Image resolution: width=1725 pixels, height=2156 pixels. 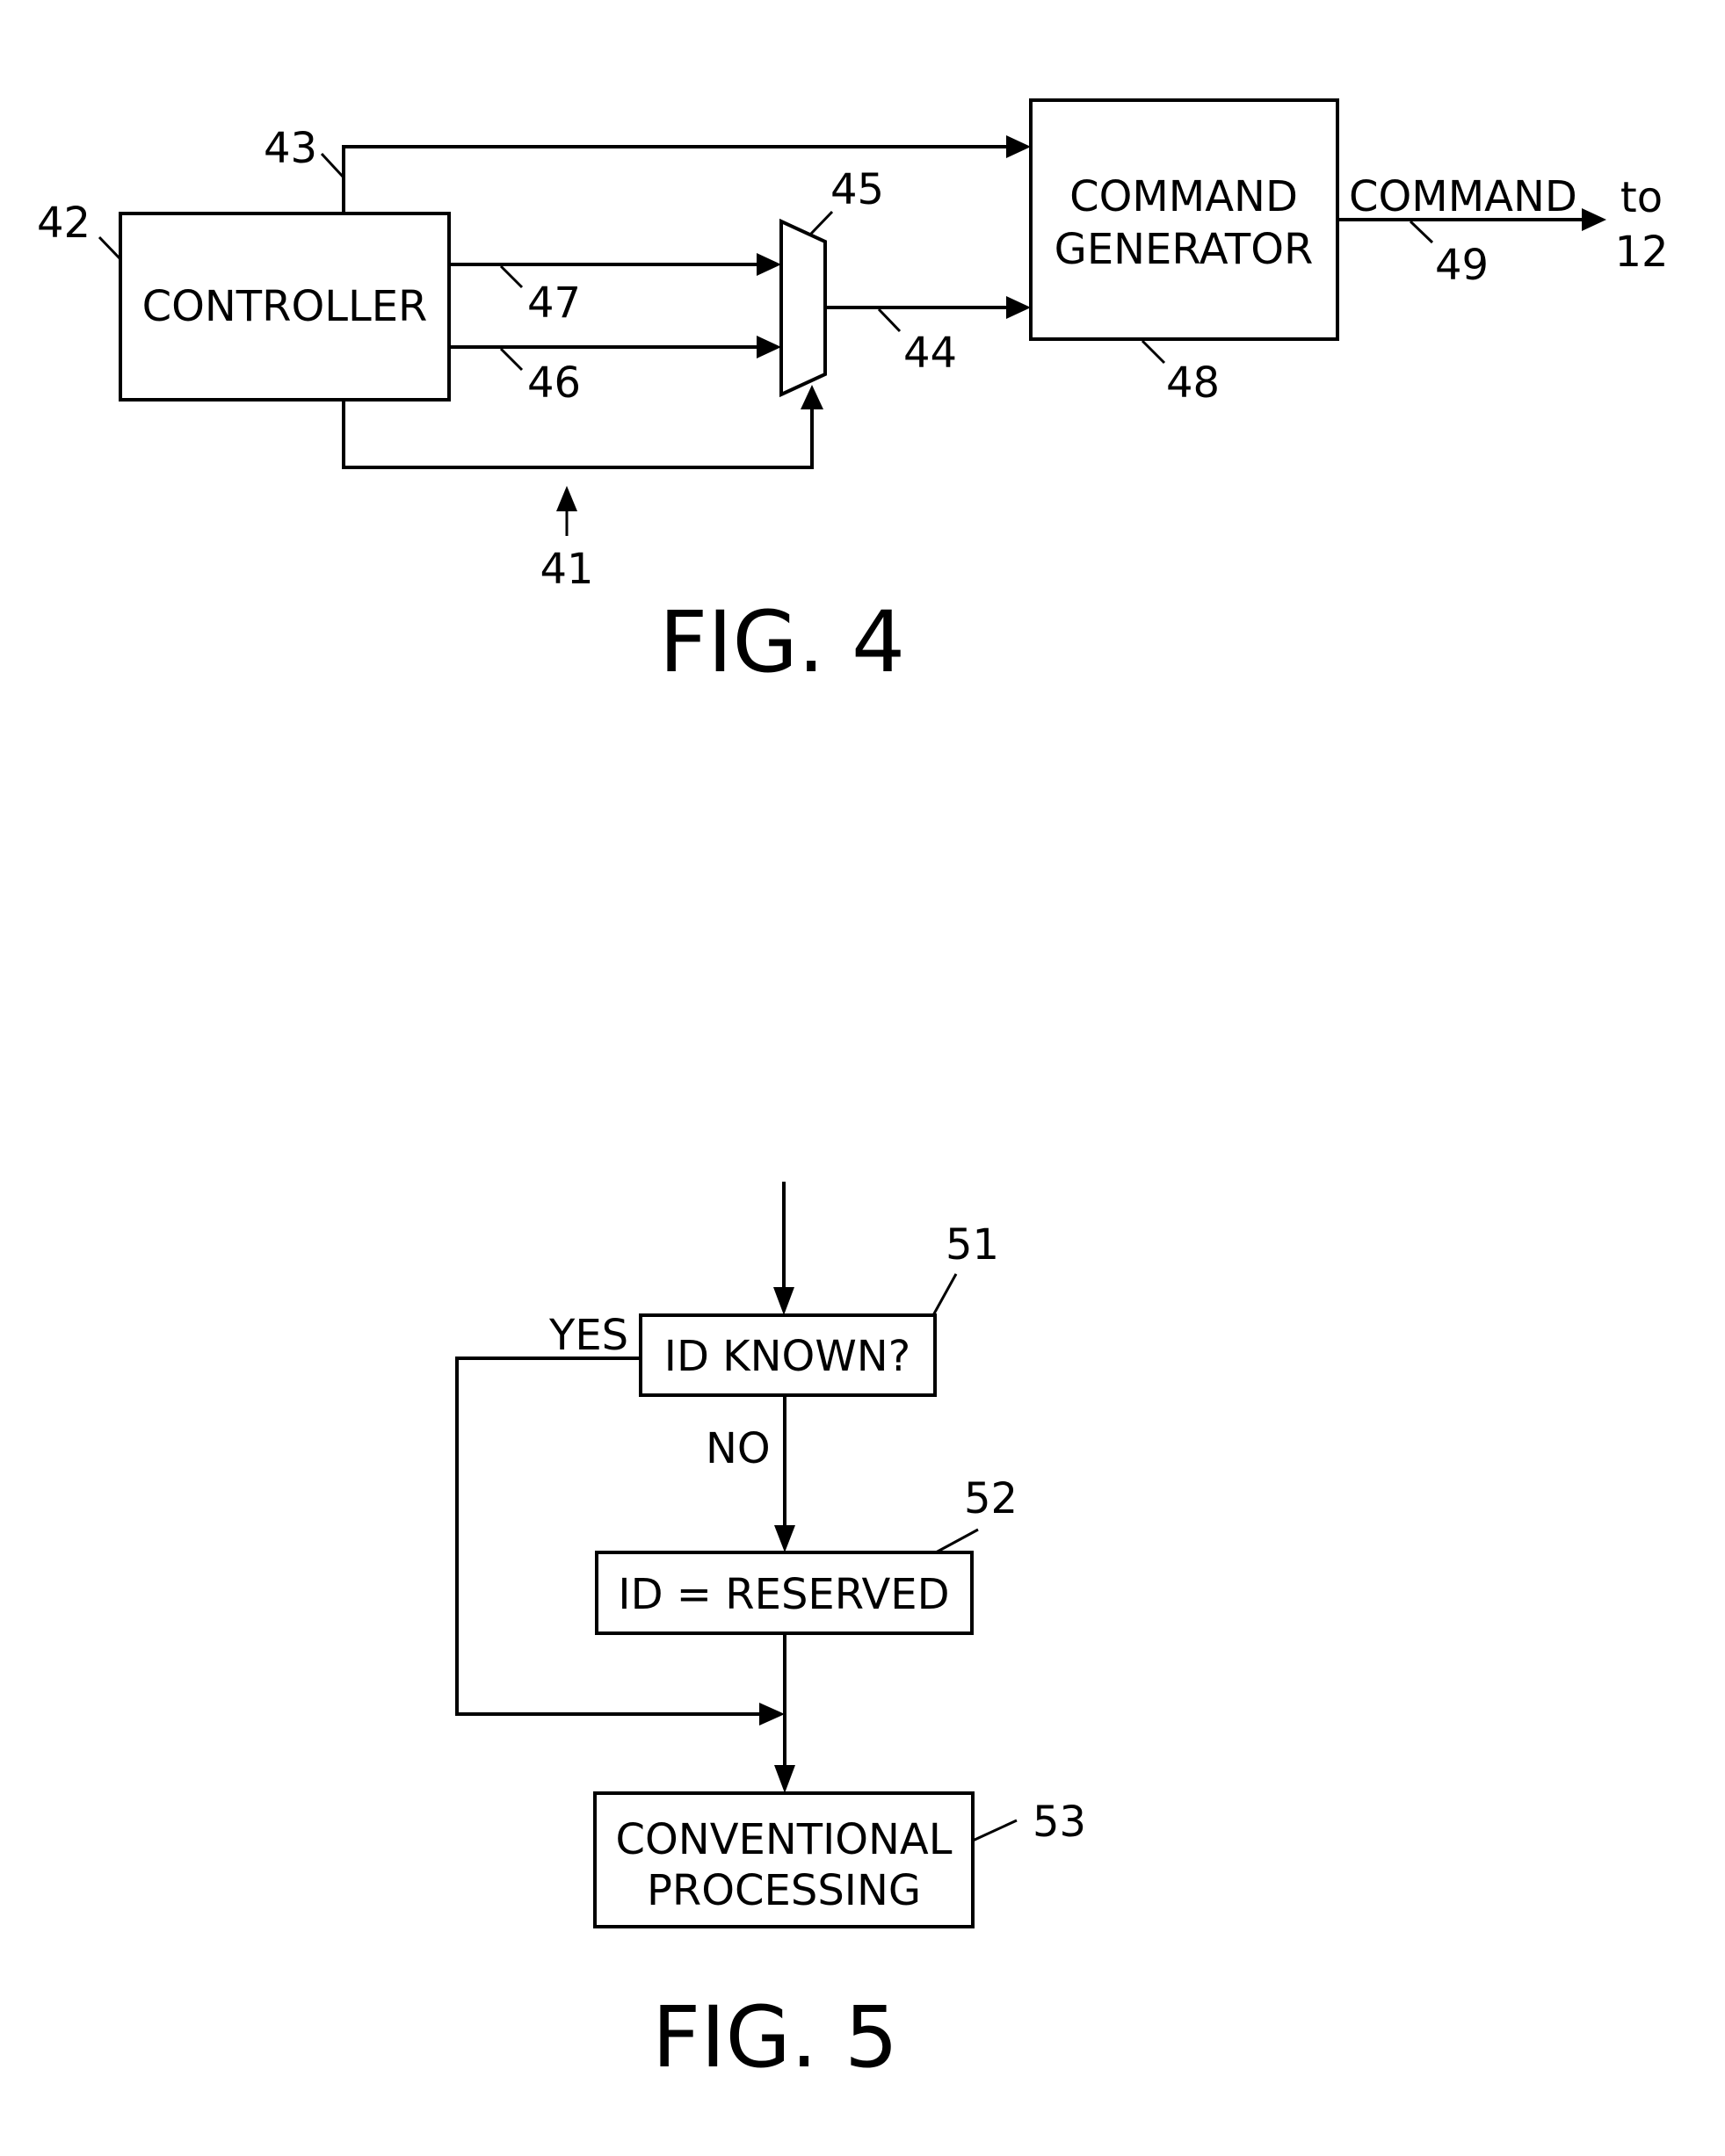 I want to click on signal-46-leader, so click(x=512, y=360).